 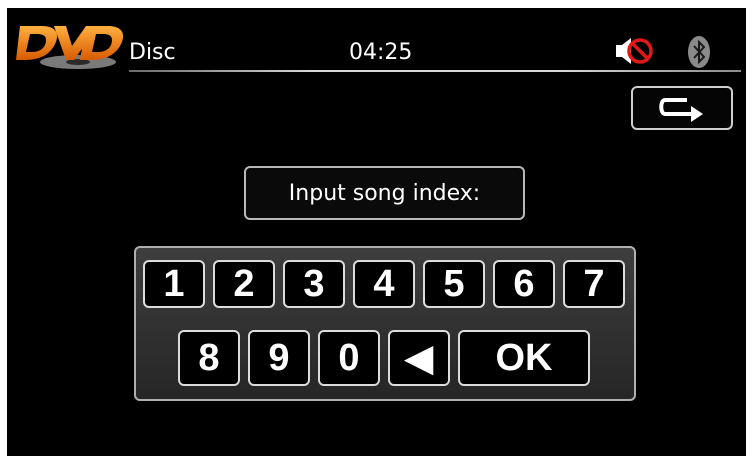 I want to click on key-8: 8, so click(x=209, y=358).